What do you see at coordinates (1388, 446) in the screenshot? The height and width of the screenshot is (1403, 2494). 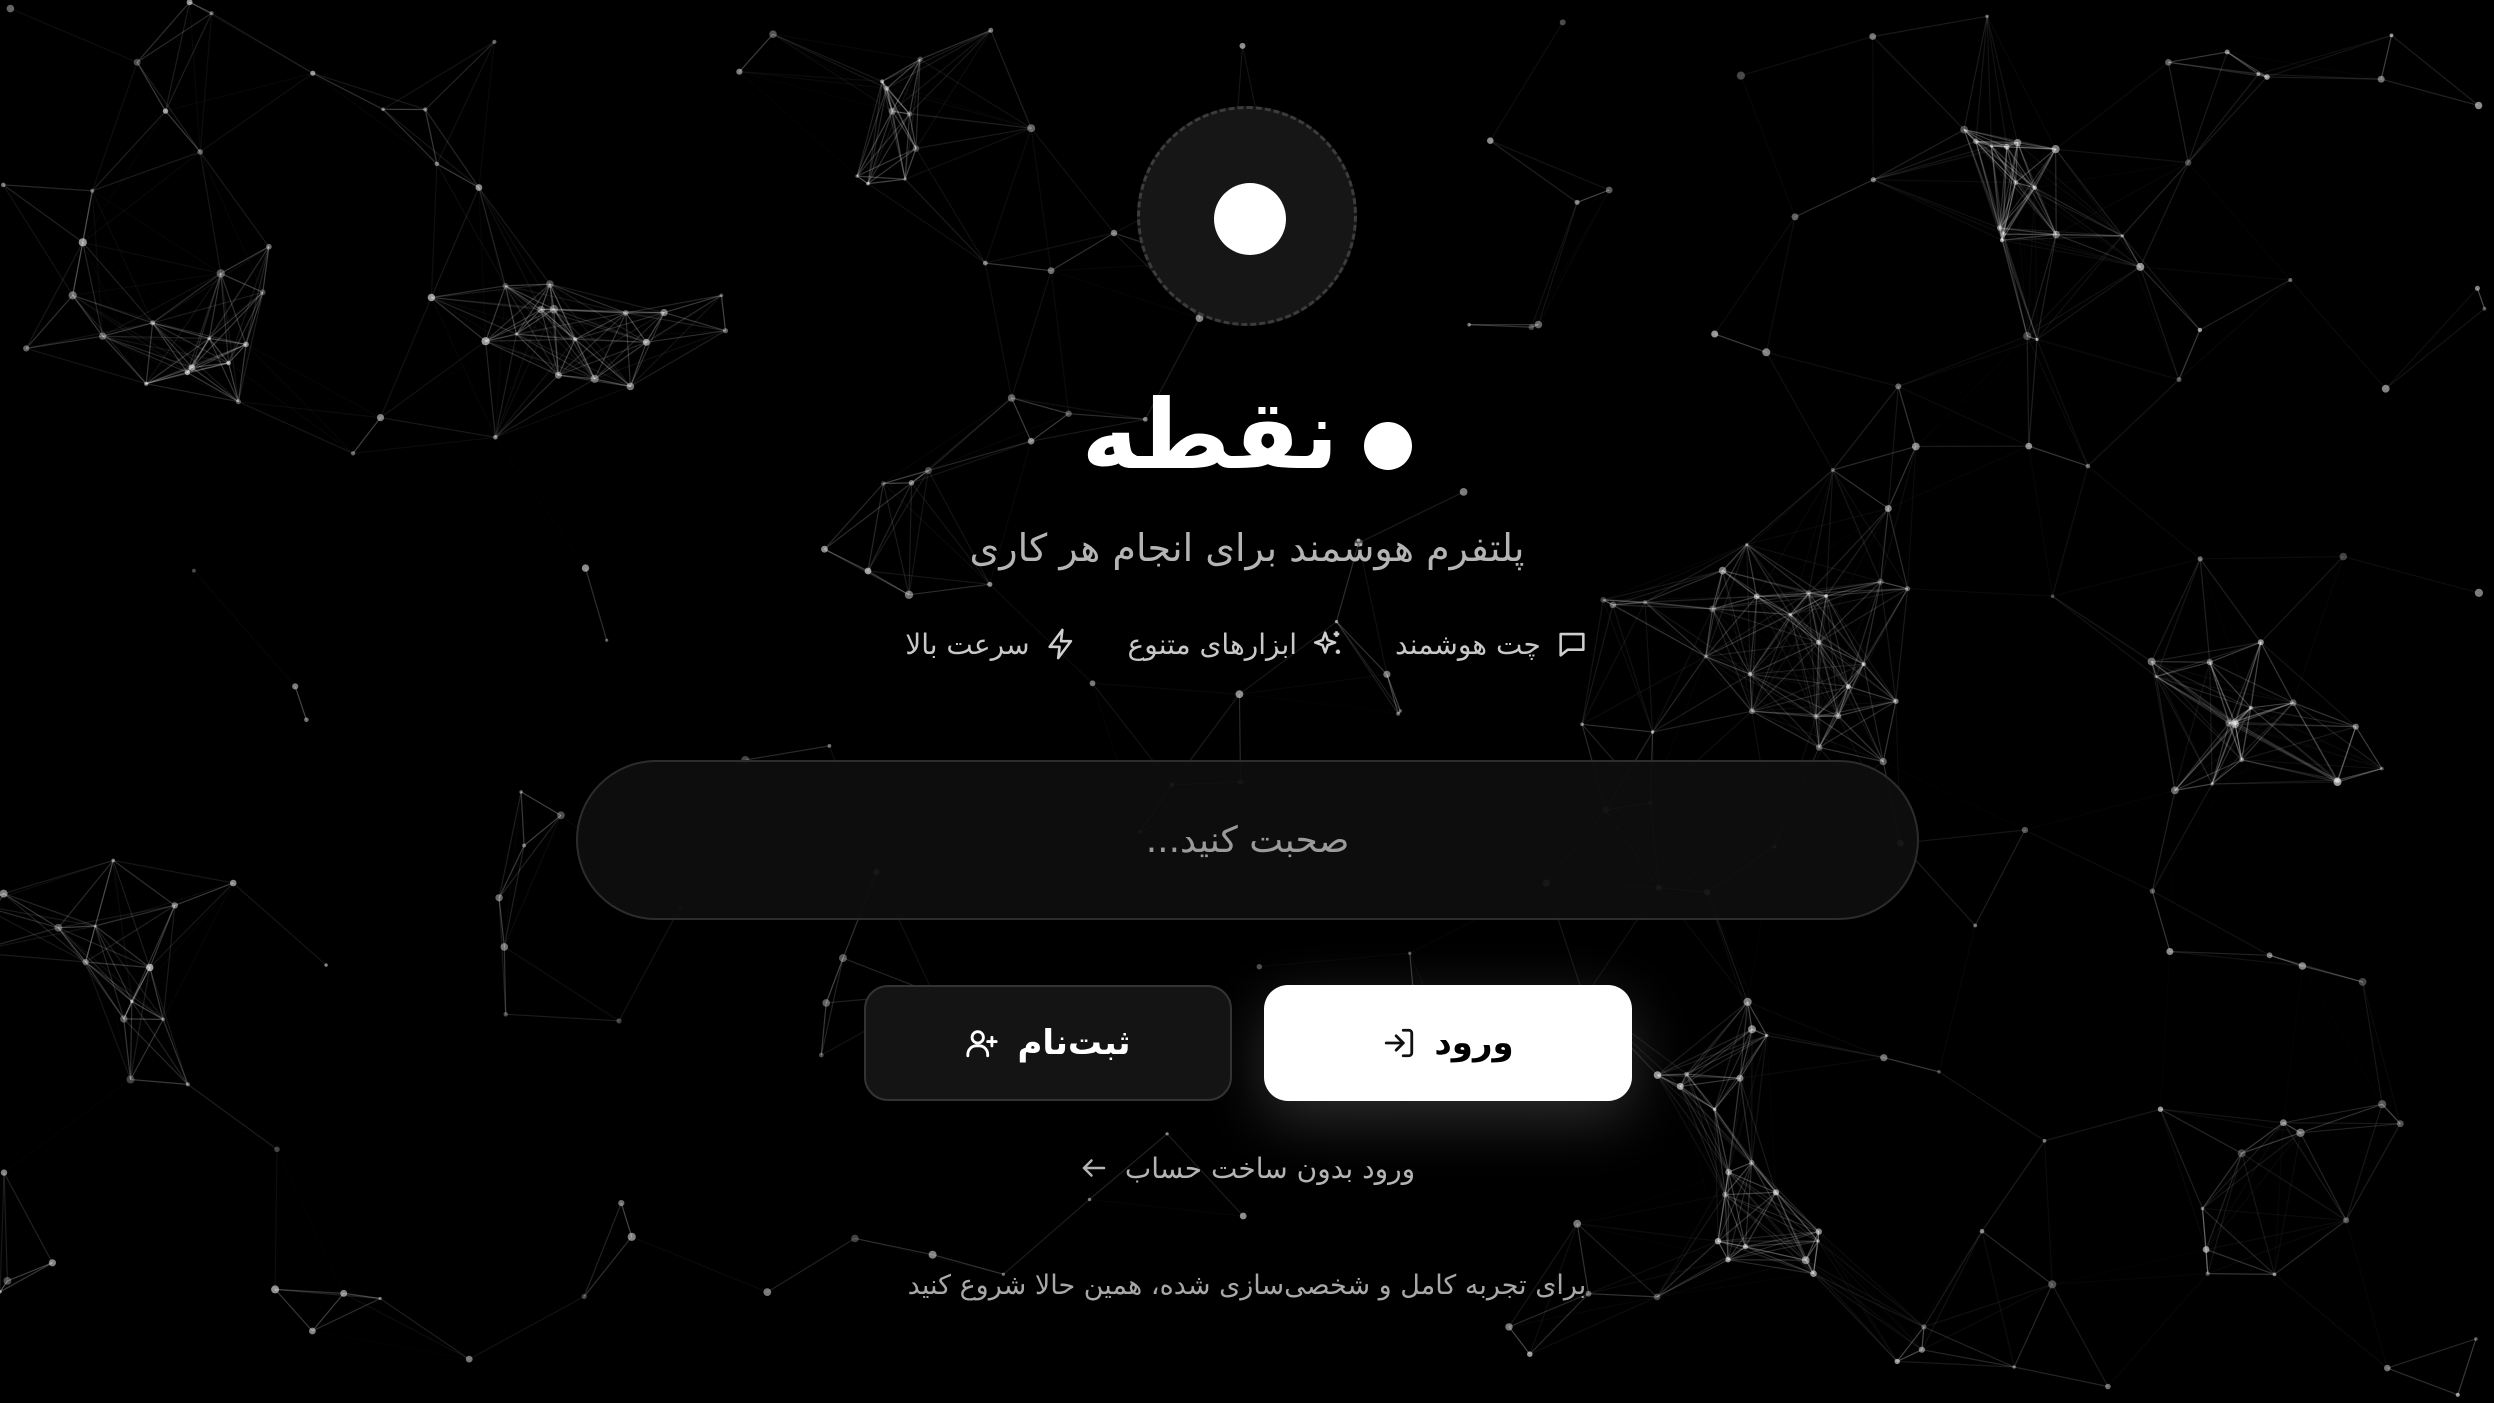 I see `brand-dot-icon` at bounding box center [1388, 446].